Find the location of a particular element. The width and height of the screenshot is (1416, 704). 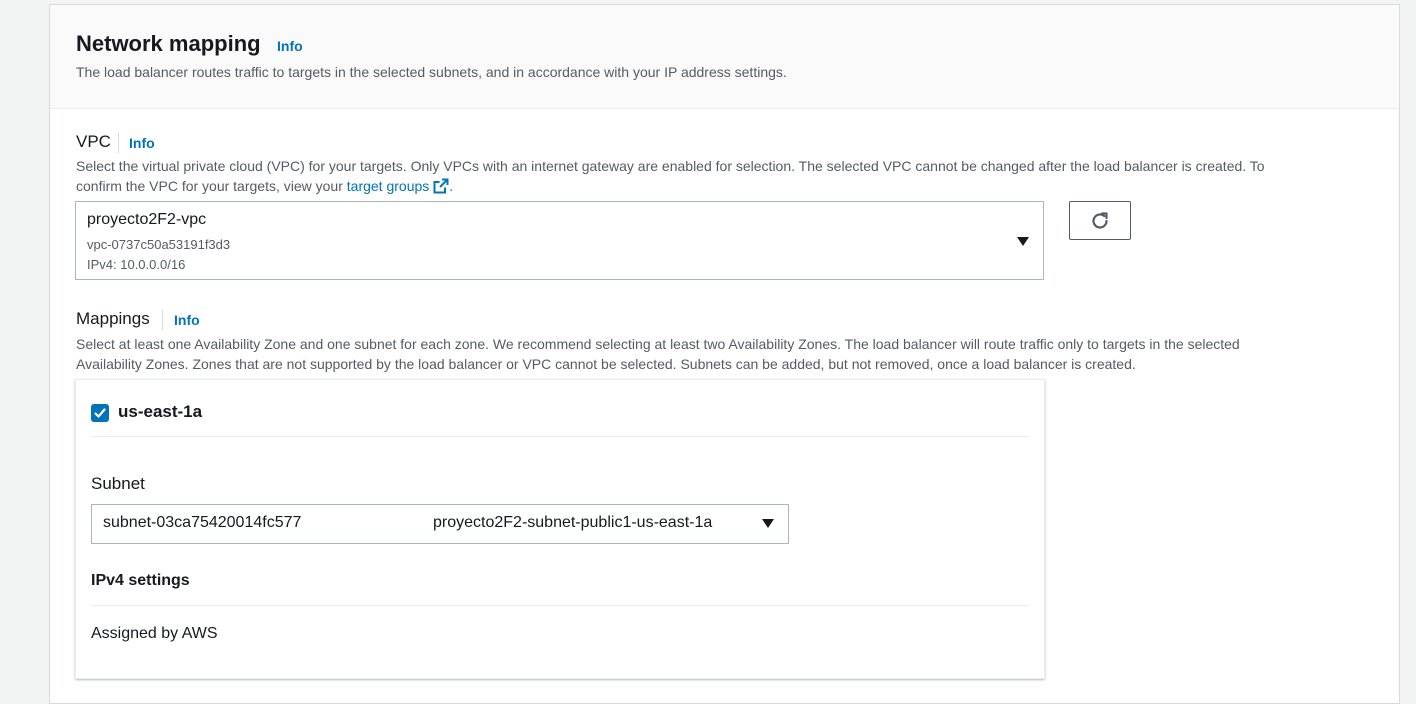

az-label: us-east-1a is located at coordinates (160, 412).